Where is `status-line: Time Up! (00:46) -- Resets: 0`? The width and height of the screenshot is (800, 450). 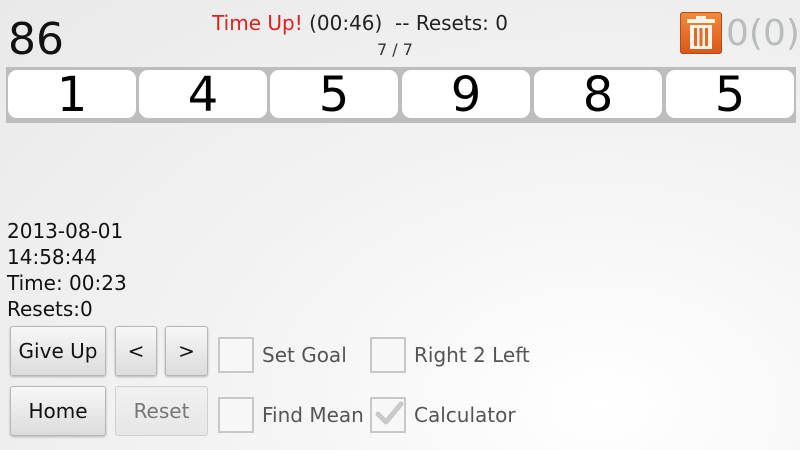
status-line: Time Up! (00:46) -- Resets: 0 is located at coordinates (360, 23).